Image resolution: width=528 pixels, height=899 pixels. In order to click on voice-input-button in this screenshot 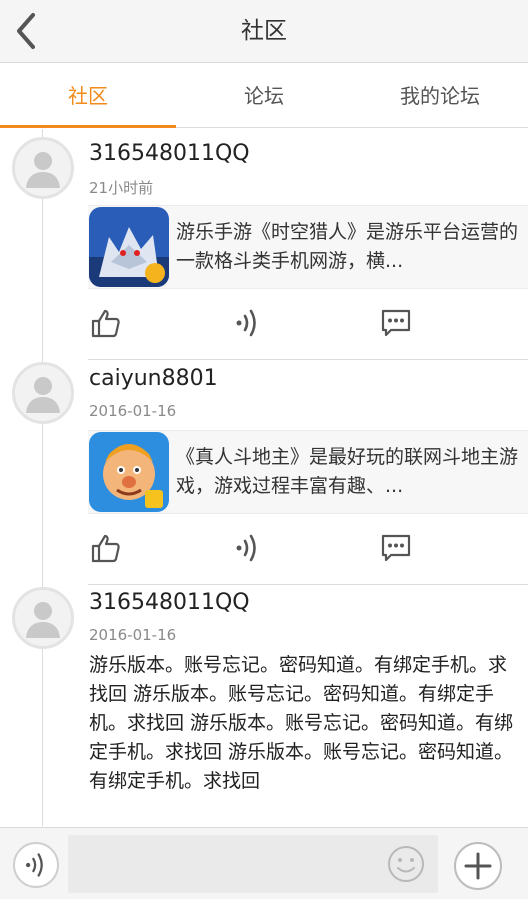, I will do `click(36, 865)`.